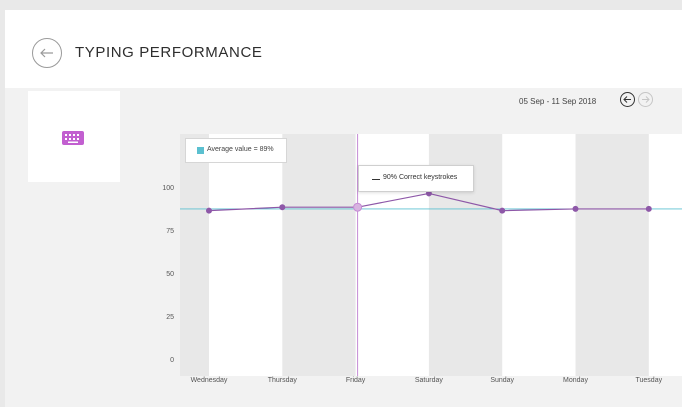  I want to click on x-tick-label: Sunday, so click(502, 380).